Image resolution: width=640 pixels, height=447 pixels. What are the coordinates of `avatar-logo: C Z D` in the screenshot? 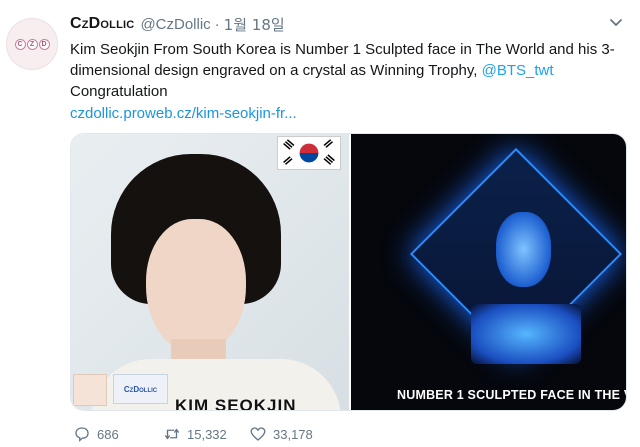 It's located at (32, 44).